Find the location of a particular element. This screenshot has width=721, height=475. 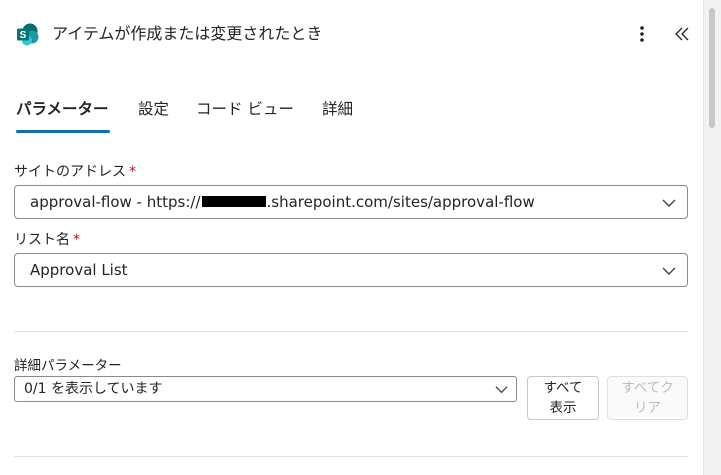

collapse-panel-button is located at coordinates (682, 34).